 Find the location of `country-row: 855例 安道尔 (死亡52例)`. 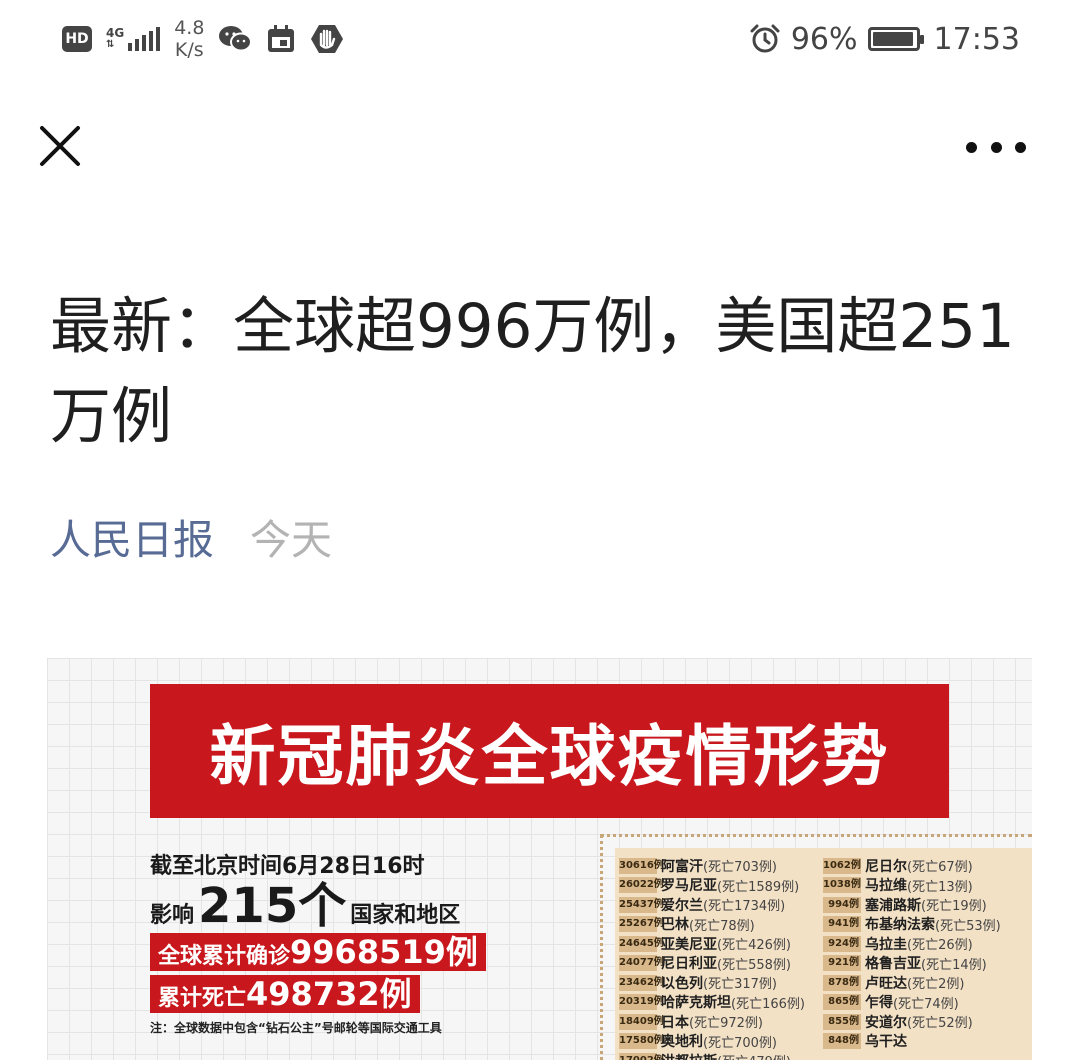

country-row: 855例 安道尔 (死亡52例) is located at coordinates (912, 1022).